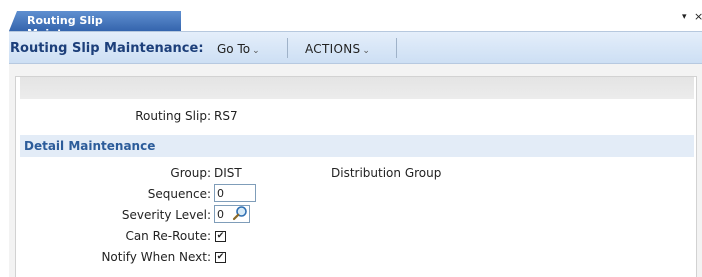  What do you see at coordinates (168, 236) in the screenshot?
I see `can-reroute-label: Can Re-Route:` at bounding box center [168, 236].